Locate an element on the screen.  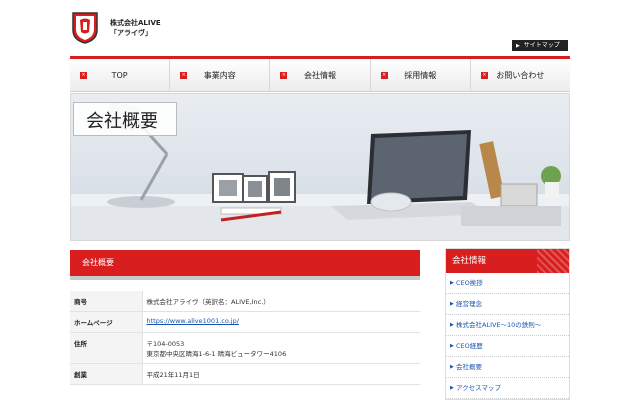
nav-item-company: × 会社情報 is located at coordinates (319, 75).